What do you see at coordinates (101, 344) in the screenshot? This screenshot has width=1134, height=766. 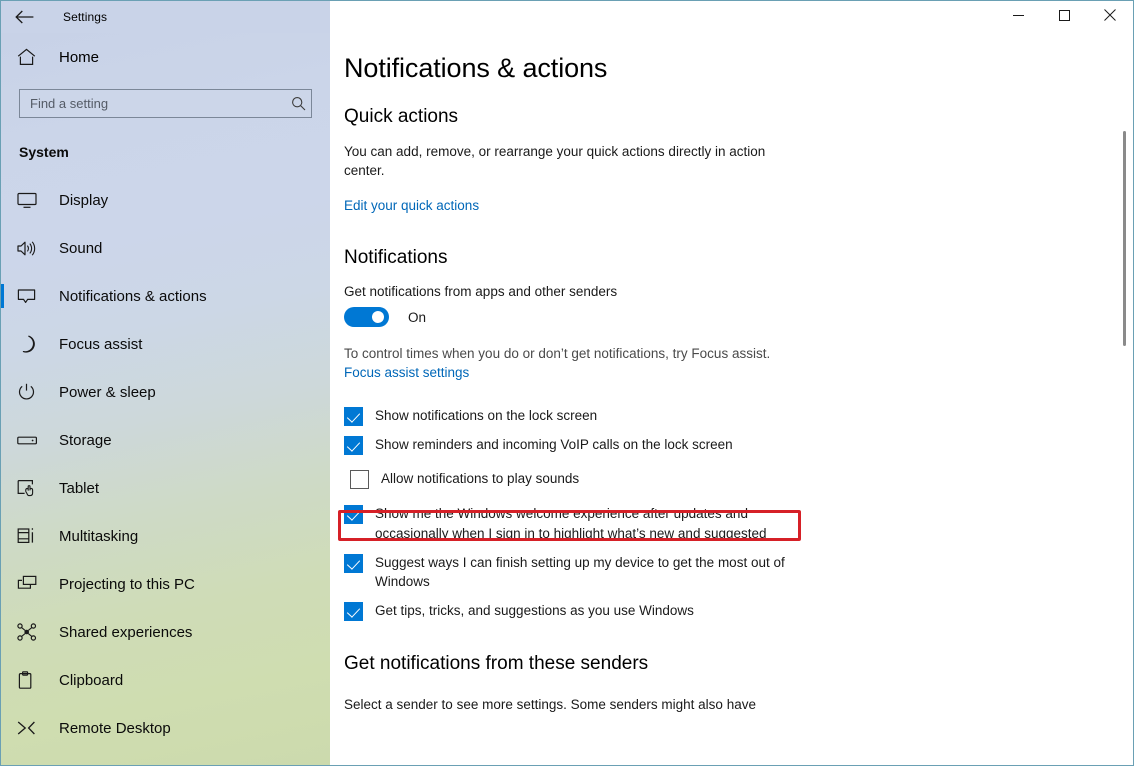 I see `sidebar-item-label: Focus assist` at bounding box center [101, 344].